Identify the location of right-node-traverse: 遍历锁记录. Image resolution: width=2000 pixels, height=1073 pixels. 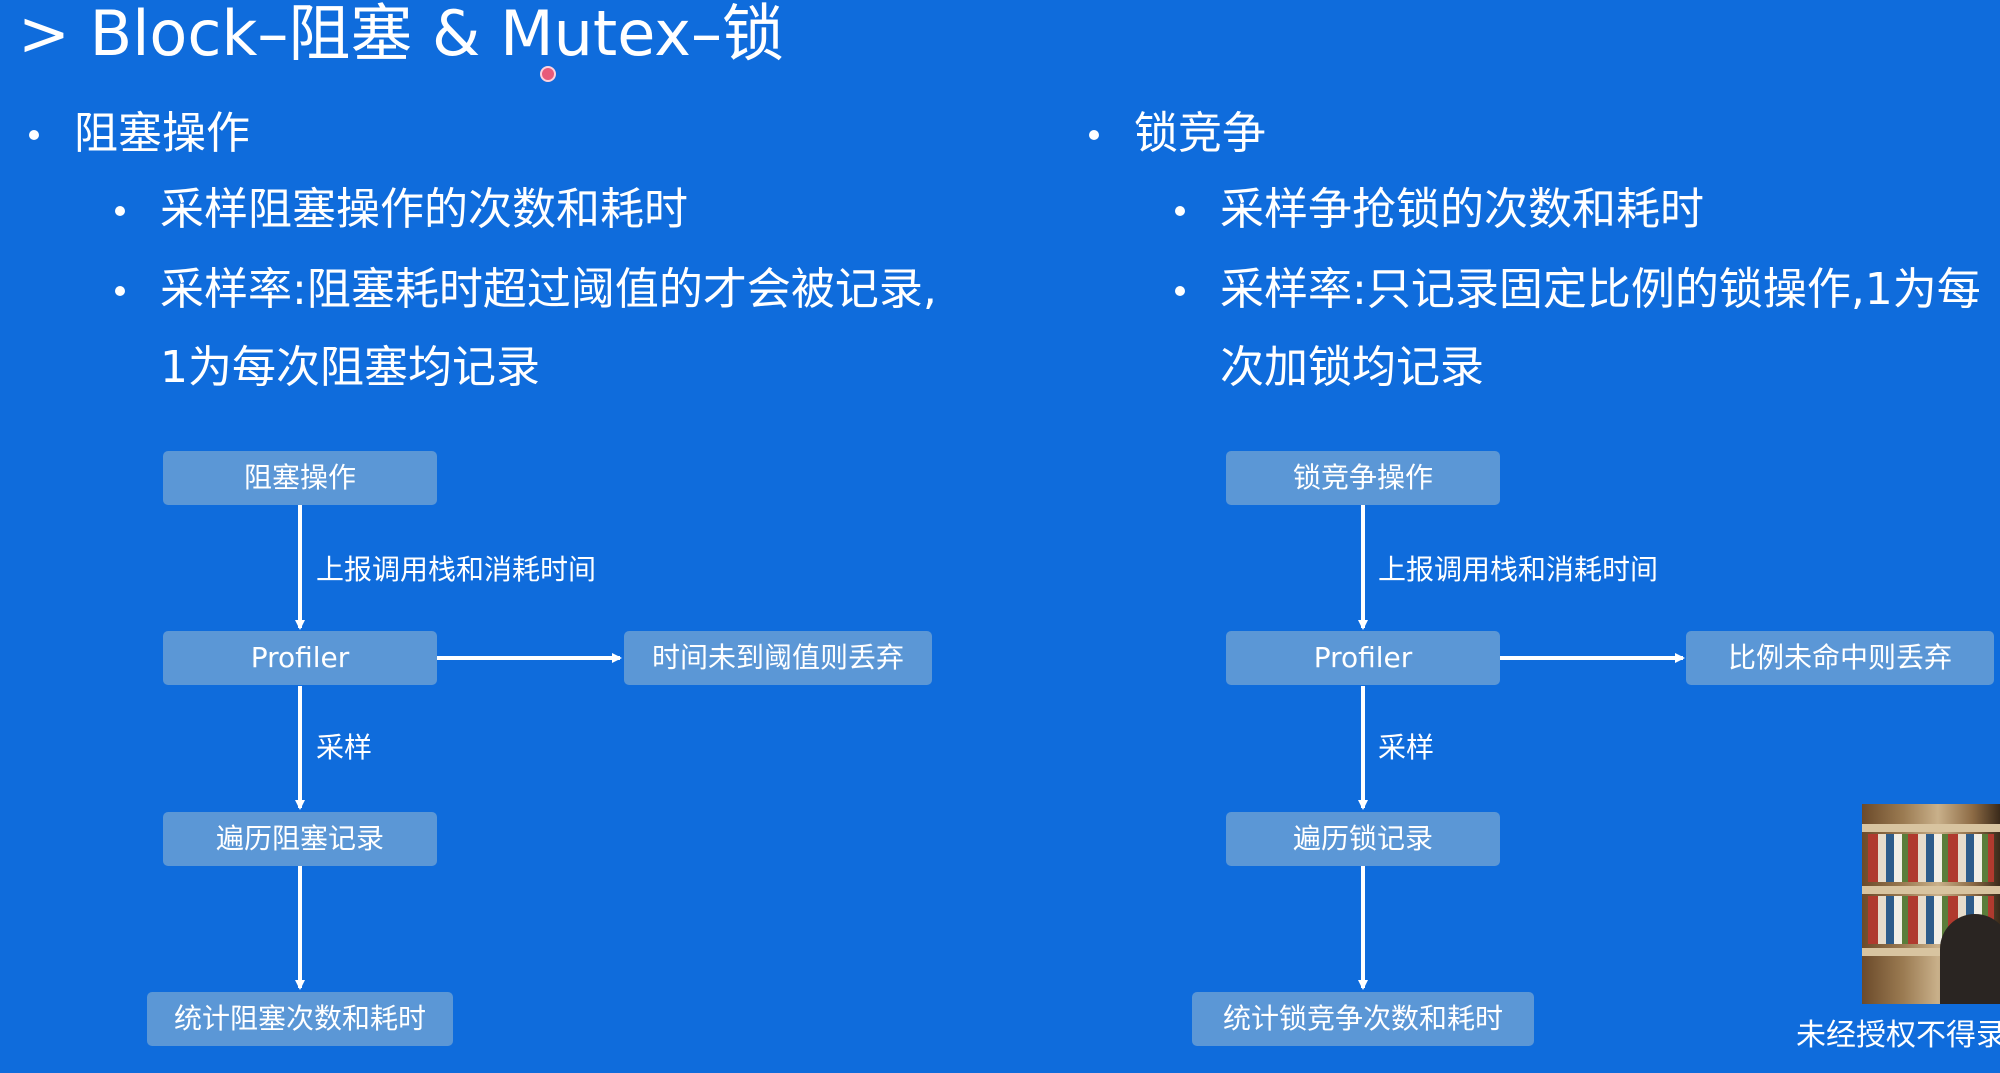
(1363, 839).